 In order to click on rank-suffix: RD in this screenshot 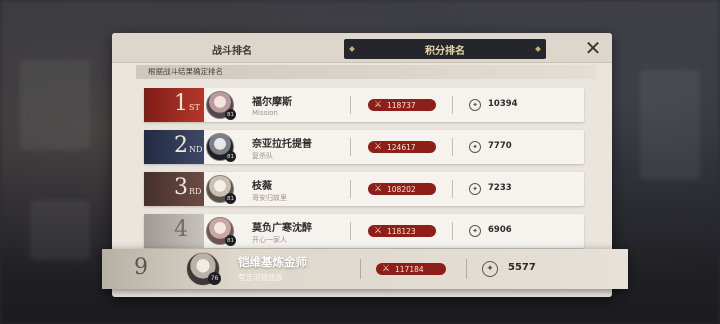, I will do `click(195, 191)`.